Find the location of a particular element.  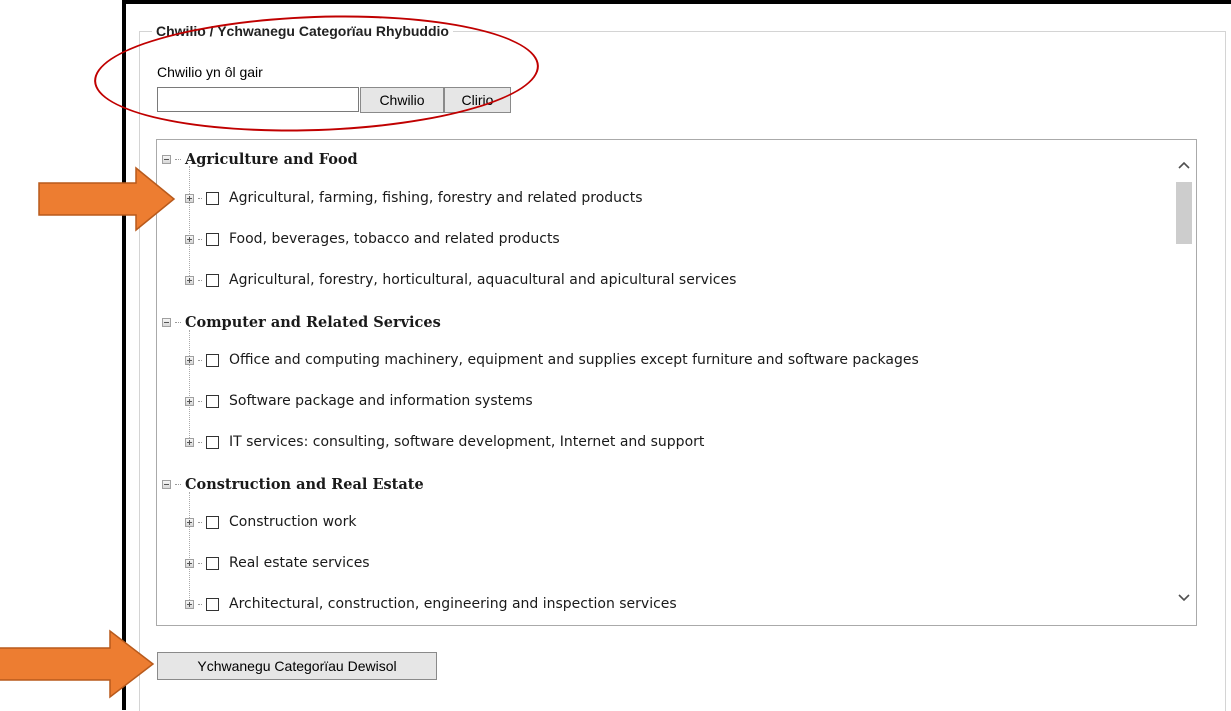

category-label: Construction and Real Estate is located at coordinates (304, 484).